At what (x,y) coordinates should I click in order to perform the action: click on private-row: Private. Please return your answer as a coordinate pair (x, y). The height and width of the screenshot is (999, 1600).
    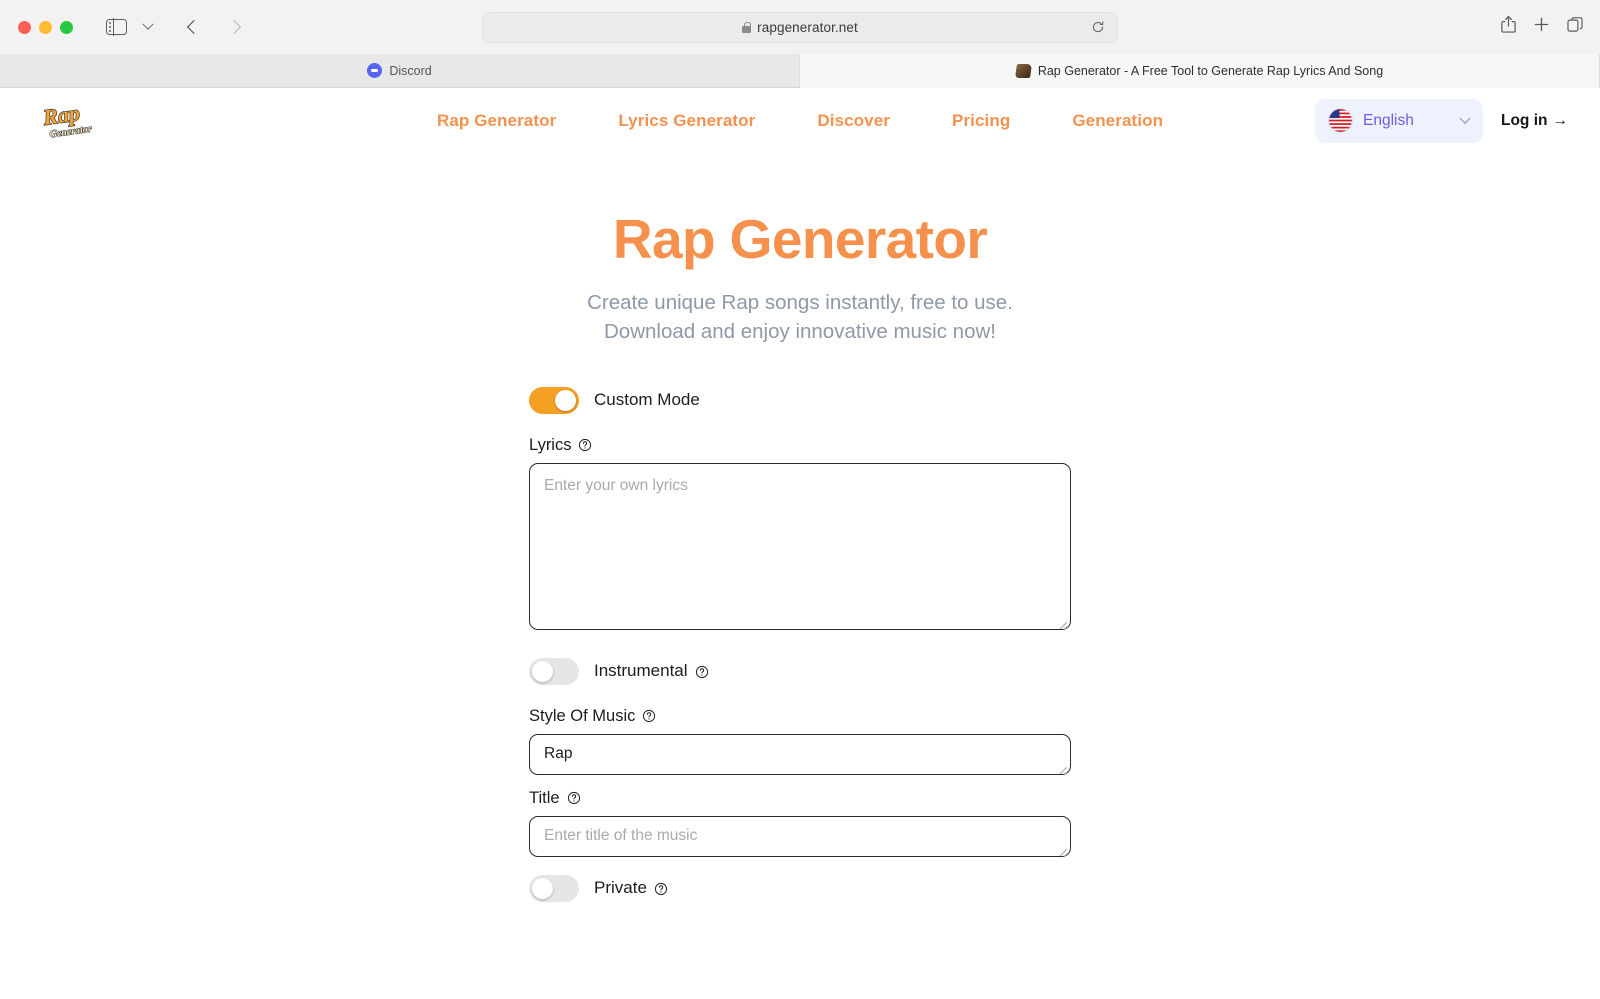
    Looking at the image, I should click on (800, 888).